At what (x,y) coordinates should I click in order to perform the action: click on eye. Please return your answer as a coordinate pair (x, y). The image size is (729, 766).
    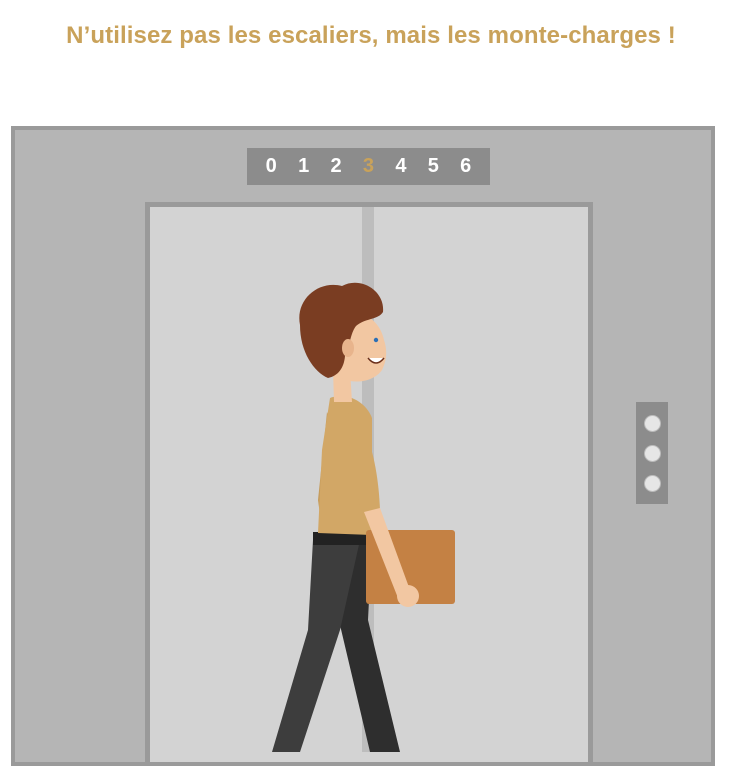
    Looking at the image, I should click on (376, 340).